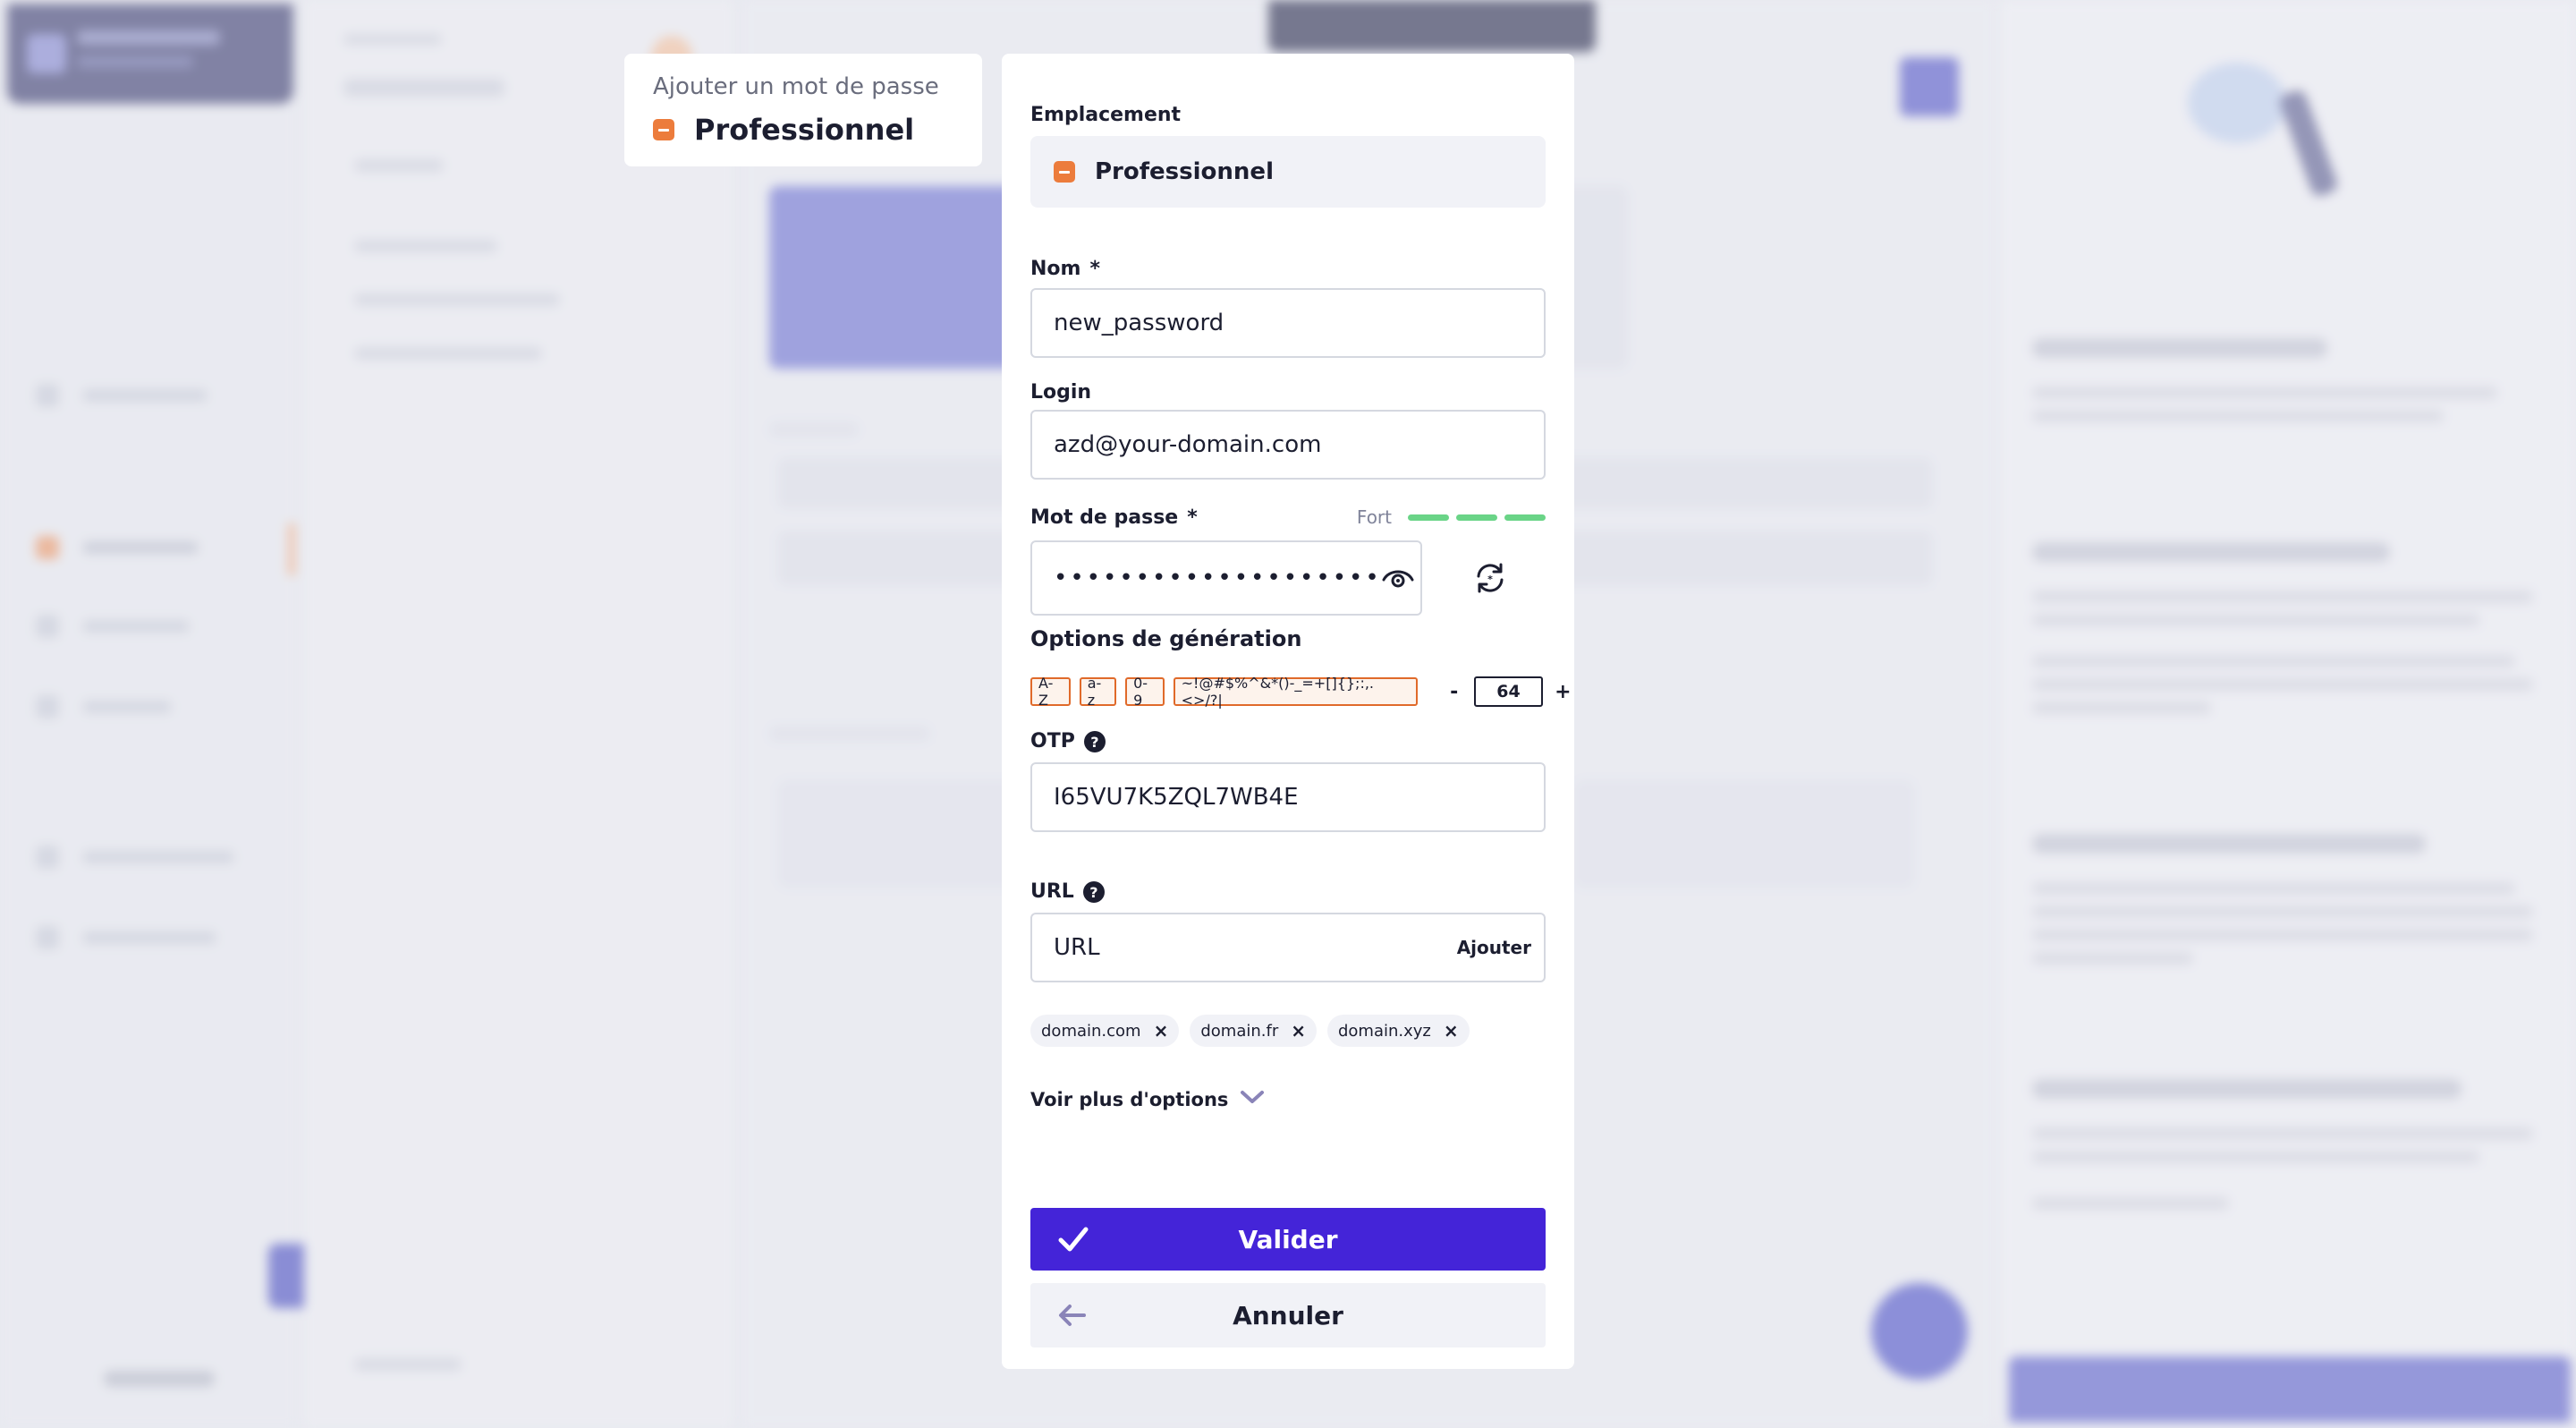 The width and height of the screenshot is (2576, 1428). I want to click on cancel-button: Annuler, so click(1288, 1315).